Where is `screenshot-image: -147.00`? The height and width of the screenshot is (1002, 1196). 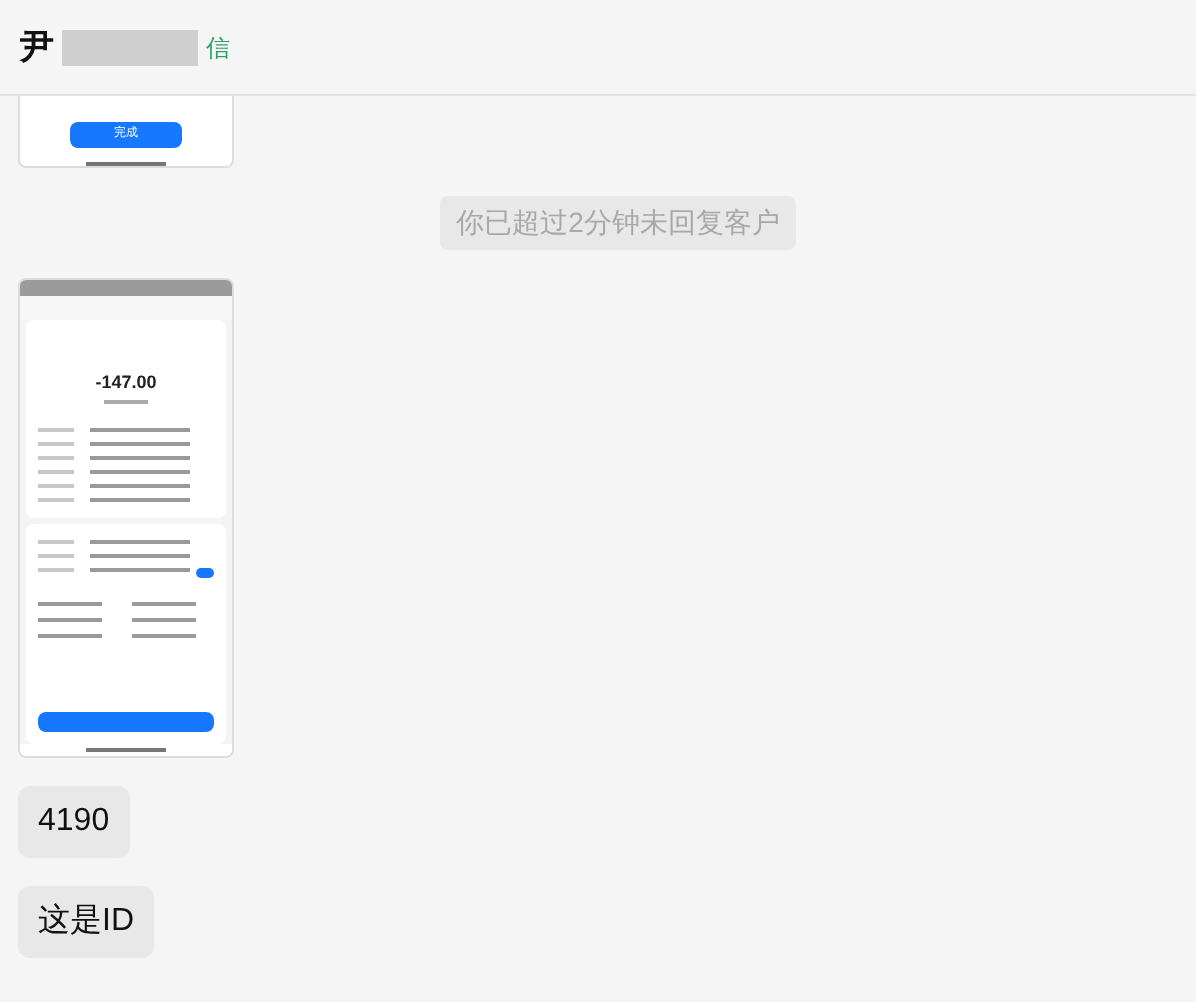 screenshot-image: -147.00 is located at coordinates (126, 518).